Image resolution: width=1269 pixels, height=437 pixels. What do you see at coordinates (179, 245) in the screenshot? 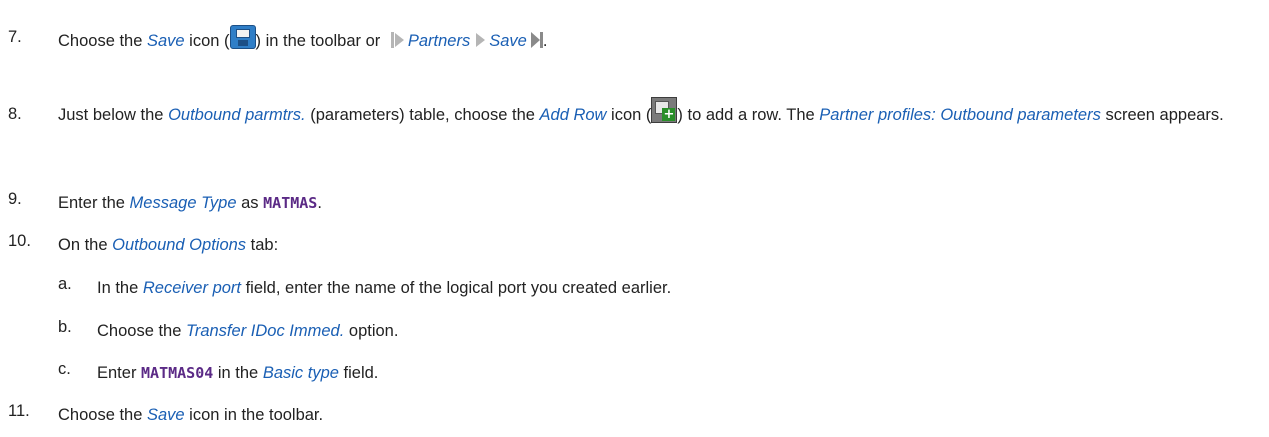
I see `outbound-options-tab-term: Outbound Options` at bounding box center [179, 245].